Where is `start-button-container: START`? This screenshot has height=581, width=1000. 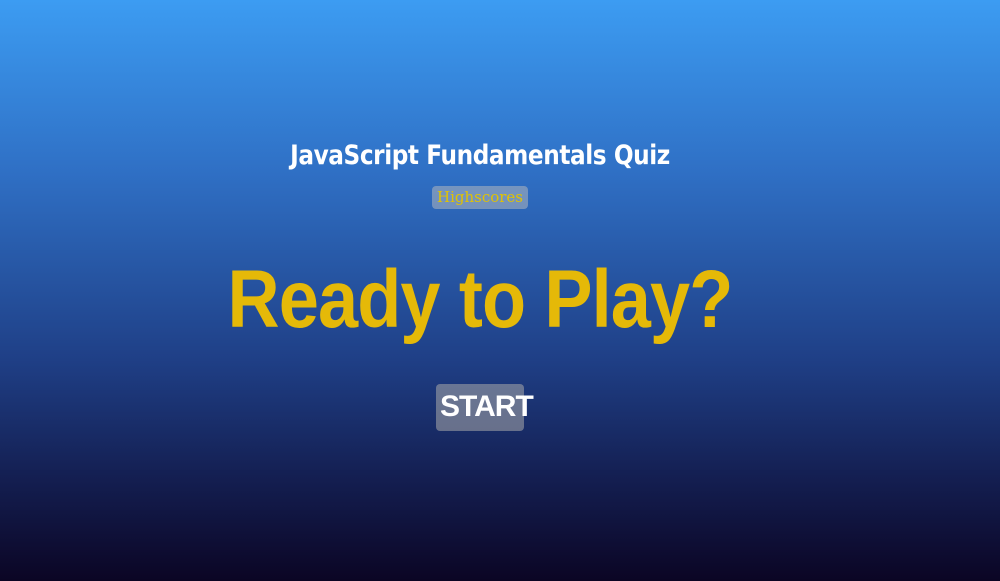 start-button-container: START is located at coordinates (480, 407).